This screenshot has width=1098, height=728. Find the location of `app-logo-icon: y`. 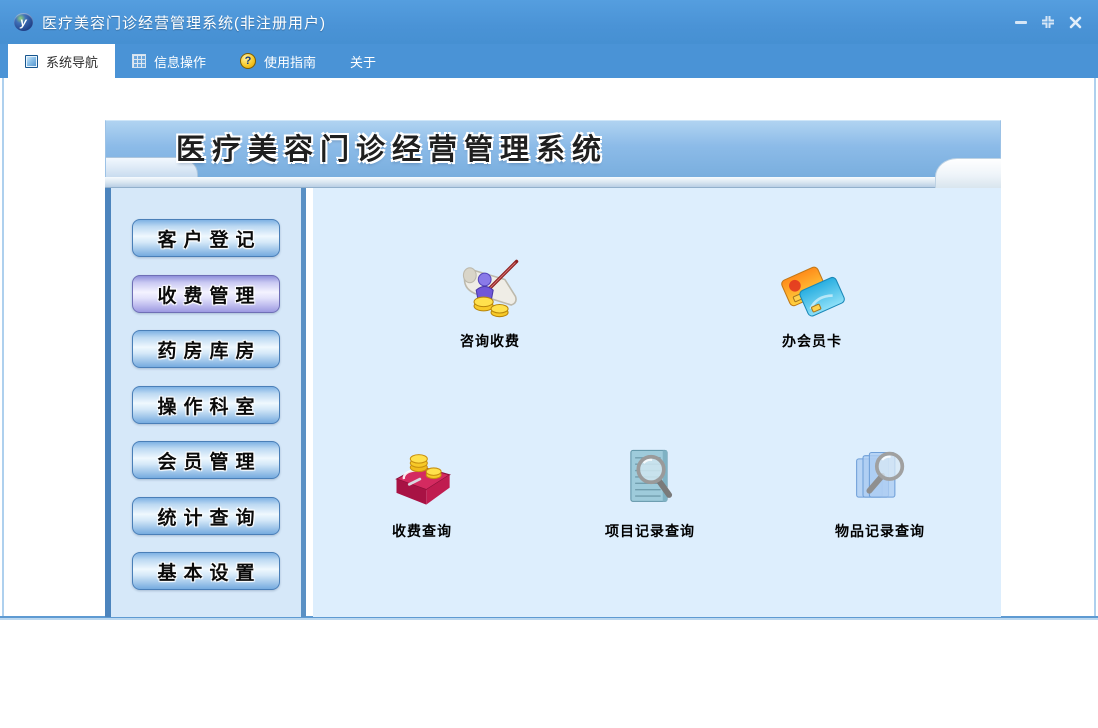

app-logo-icon: y is located at coordinates (23, 22).